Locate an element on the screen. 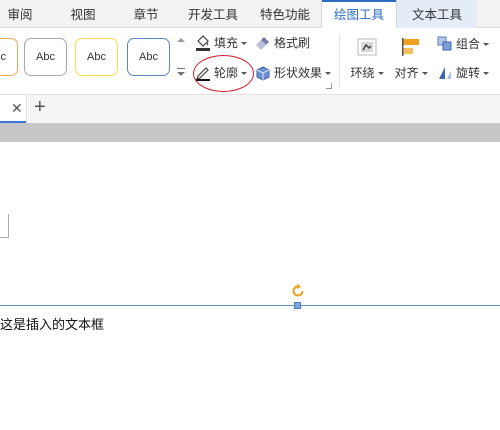  style-gallery-scroller is located at coordinates (181, 62).